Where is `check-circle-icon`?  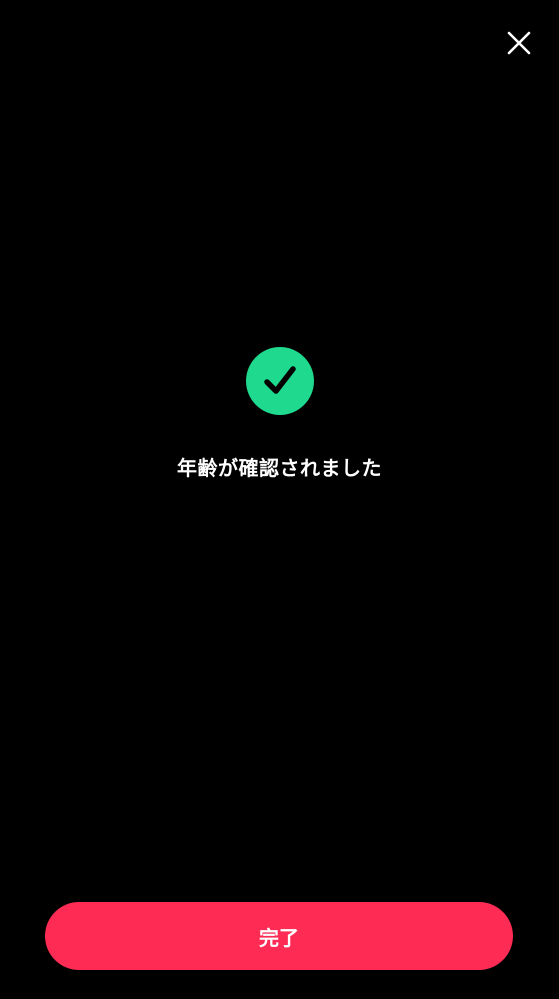 check-circle-icon is located at coordinates (280, 380).